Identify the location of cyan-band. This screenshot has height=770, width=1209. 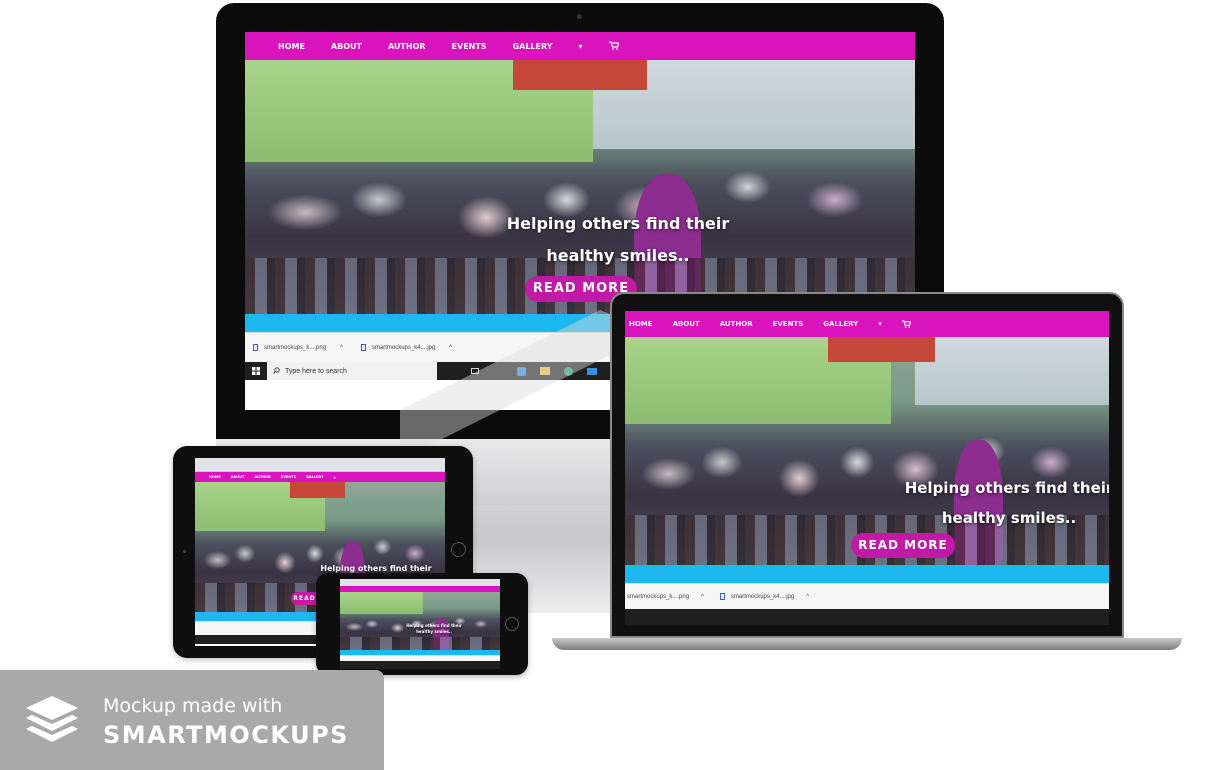
(867, 574).